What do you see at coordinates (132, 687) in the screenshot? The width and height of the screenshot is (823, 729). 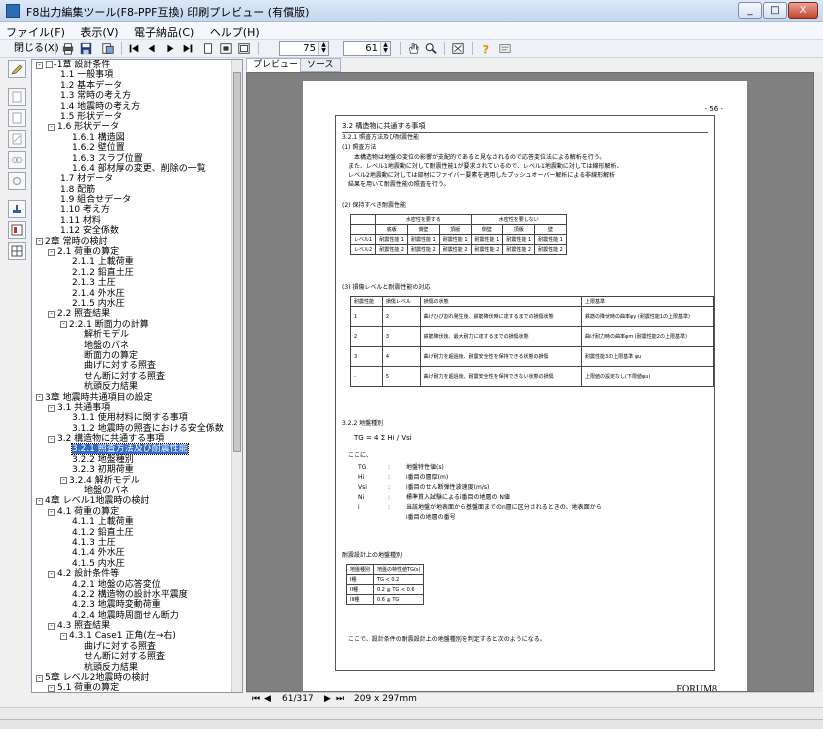 I see `tree-node: -5.1 荷重の算定` at bounding box center [132, 687].